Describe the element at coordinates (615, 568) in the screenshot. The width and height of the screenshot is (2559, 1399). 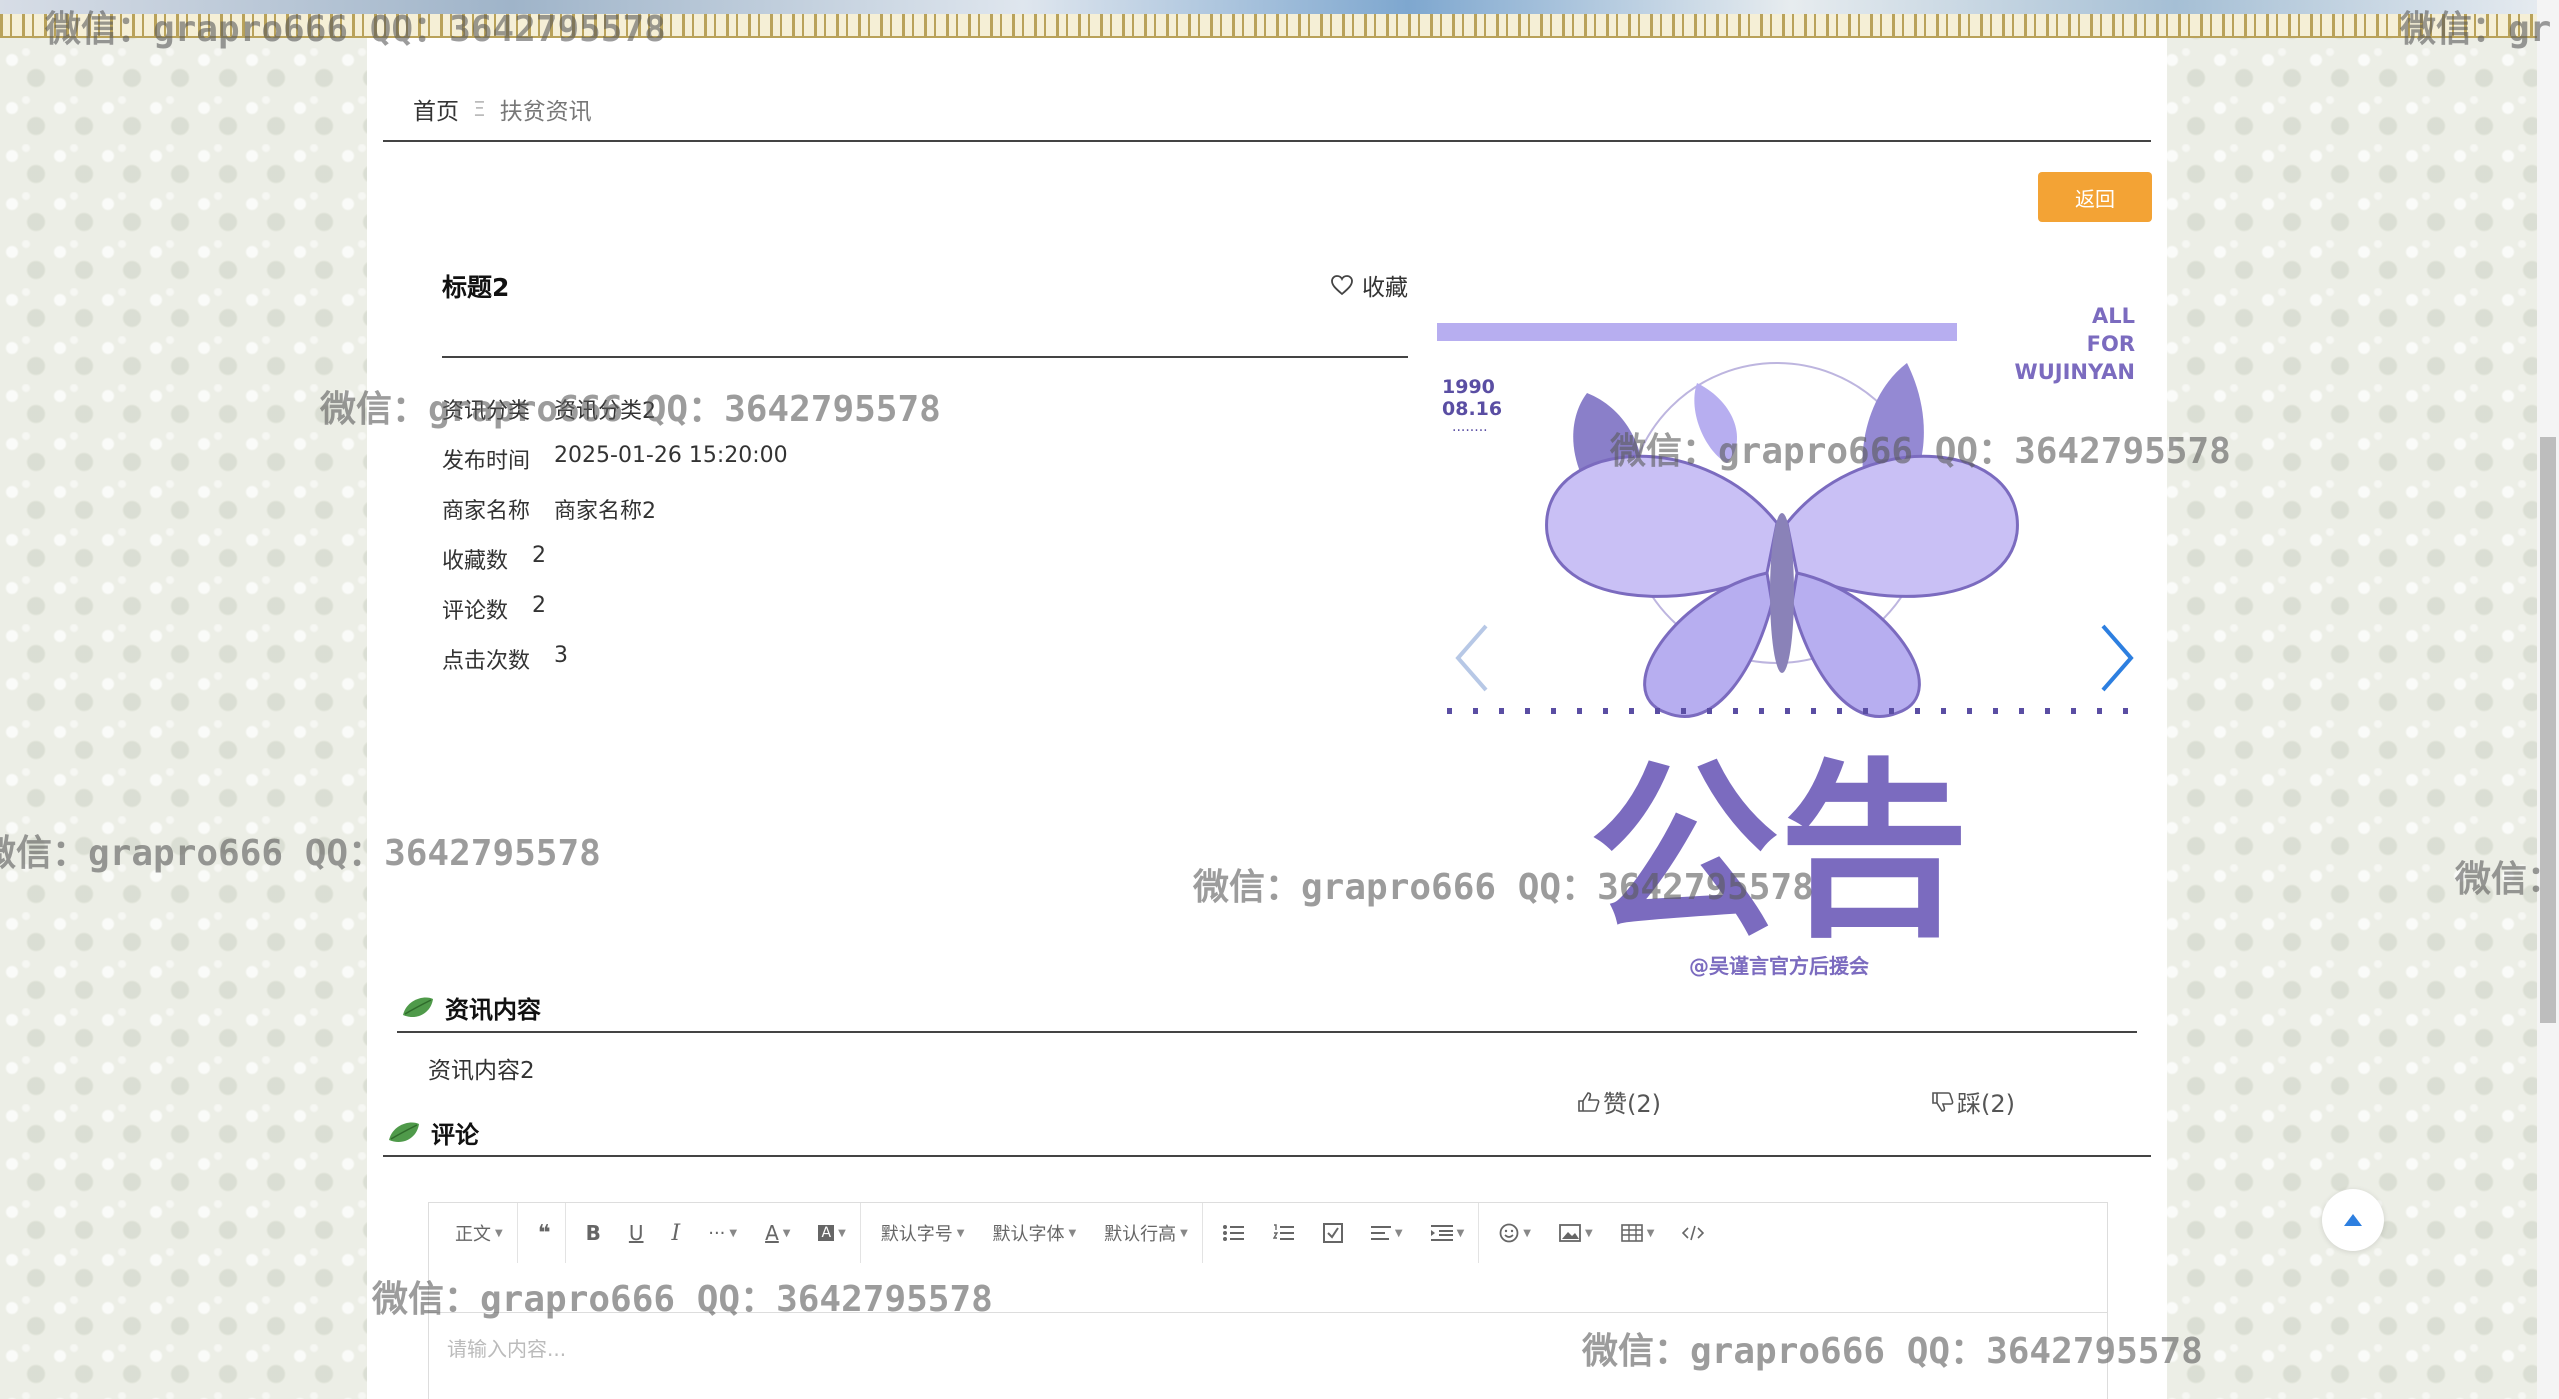
I see `field-row: 收藏数 2` at that location.